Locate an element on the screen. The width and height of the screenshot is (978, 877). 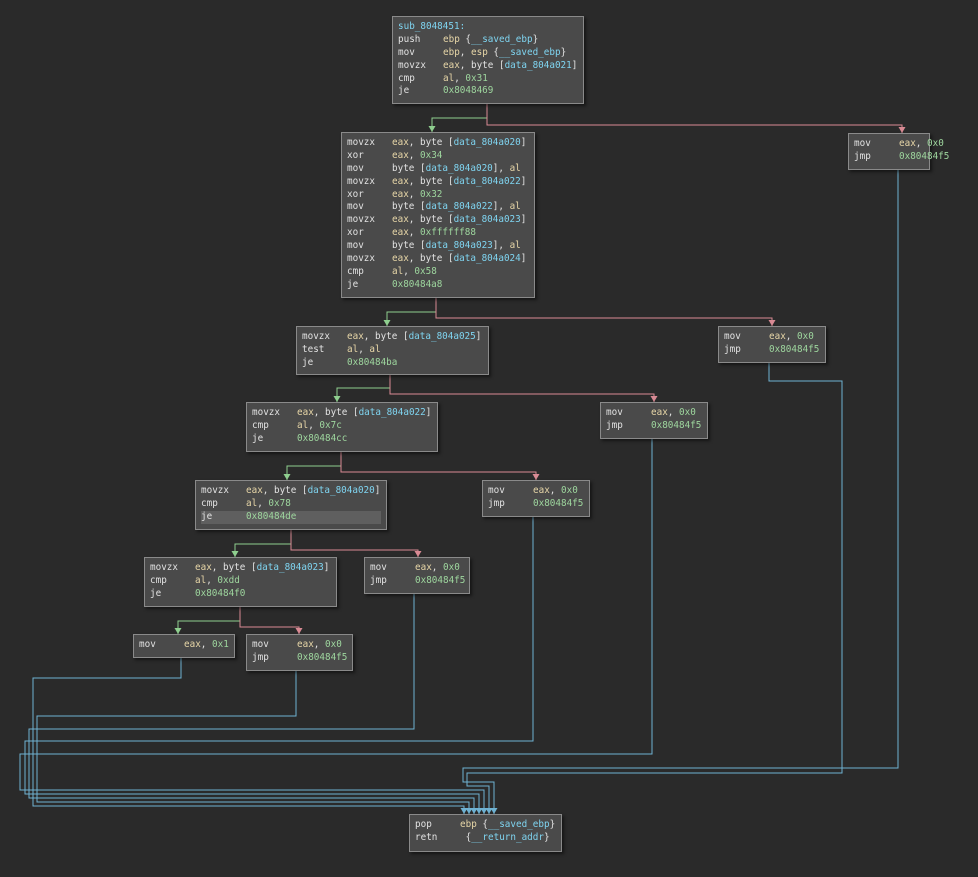
instruction-line: movzx eax, byte [data_804a025] is located at coordinates (392, 337).